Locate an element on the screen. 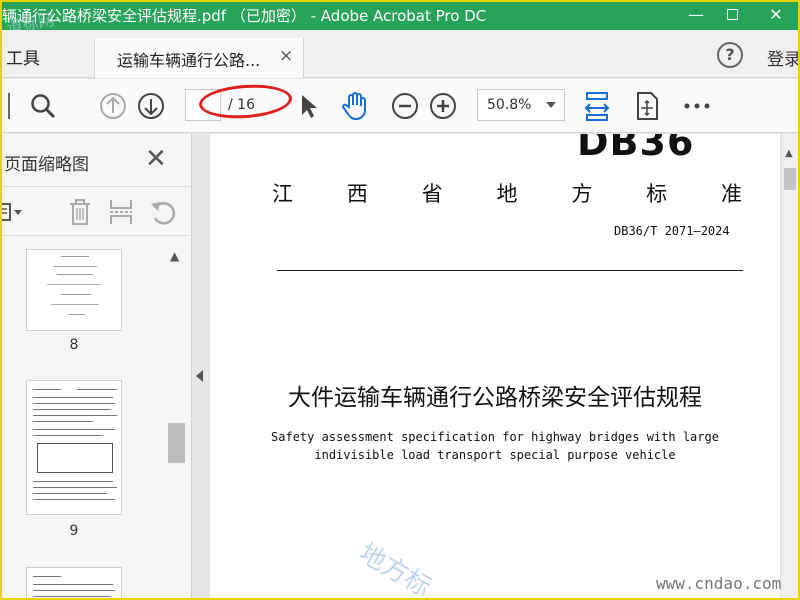 The height and width of the screenshot is (600, 800). thumbnail-label-9: 9 is located at coordinates (74, 531).